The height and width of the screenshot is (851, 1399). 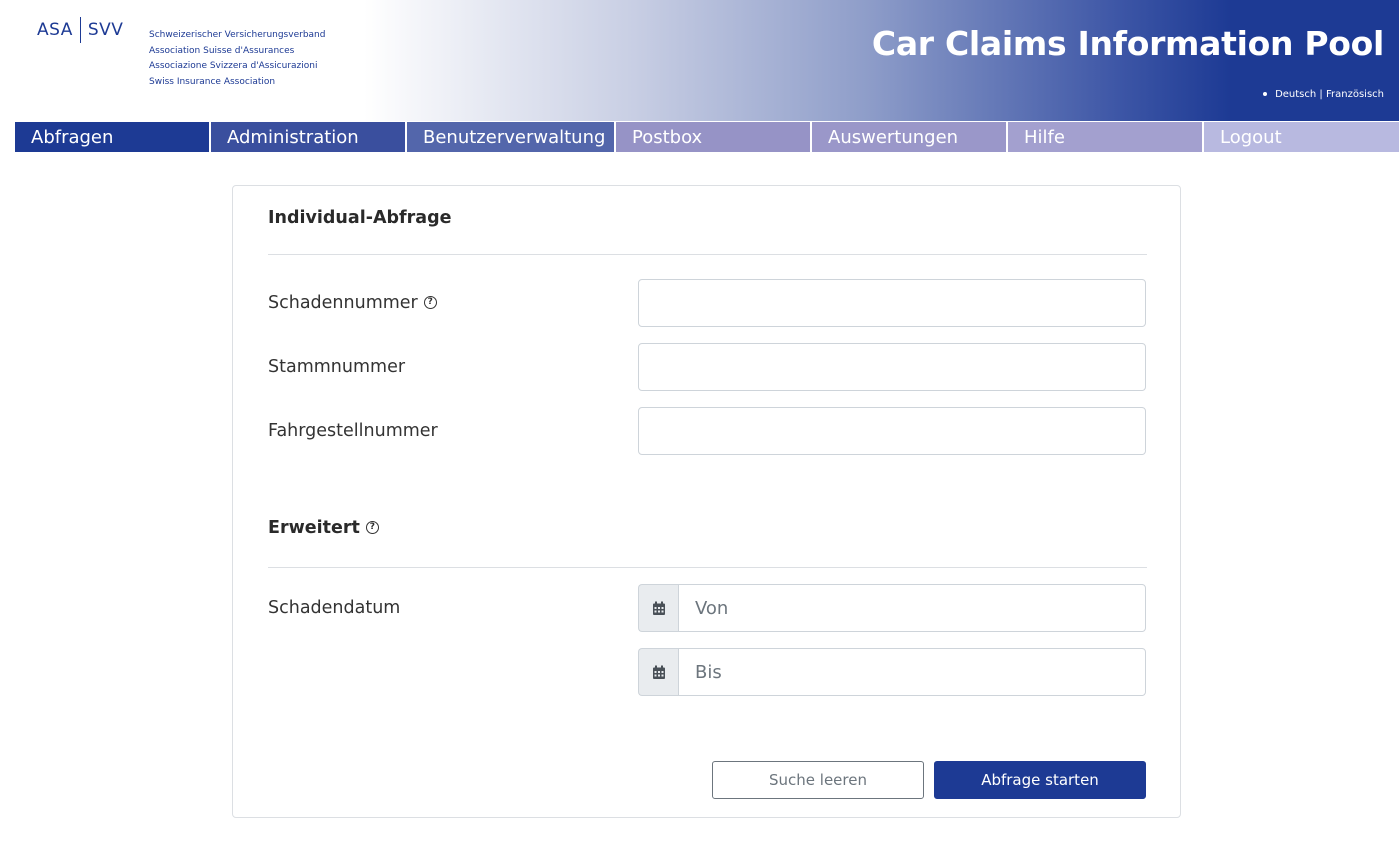 What do you see at coordinates (1265, 94) in the screenshot?
I see `bullet-icon` at bounding box center [1265, 94].